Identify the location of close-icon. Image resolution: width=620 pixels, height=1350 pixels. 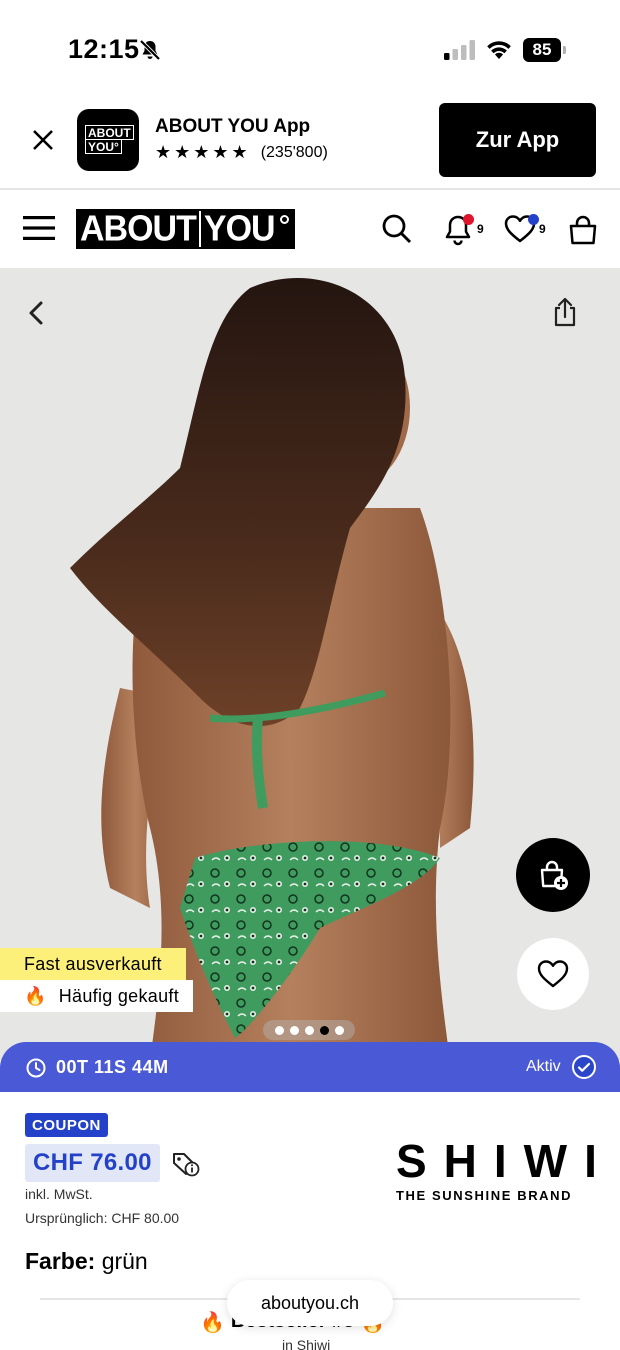
(43, 140).